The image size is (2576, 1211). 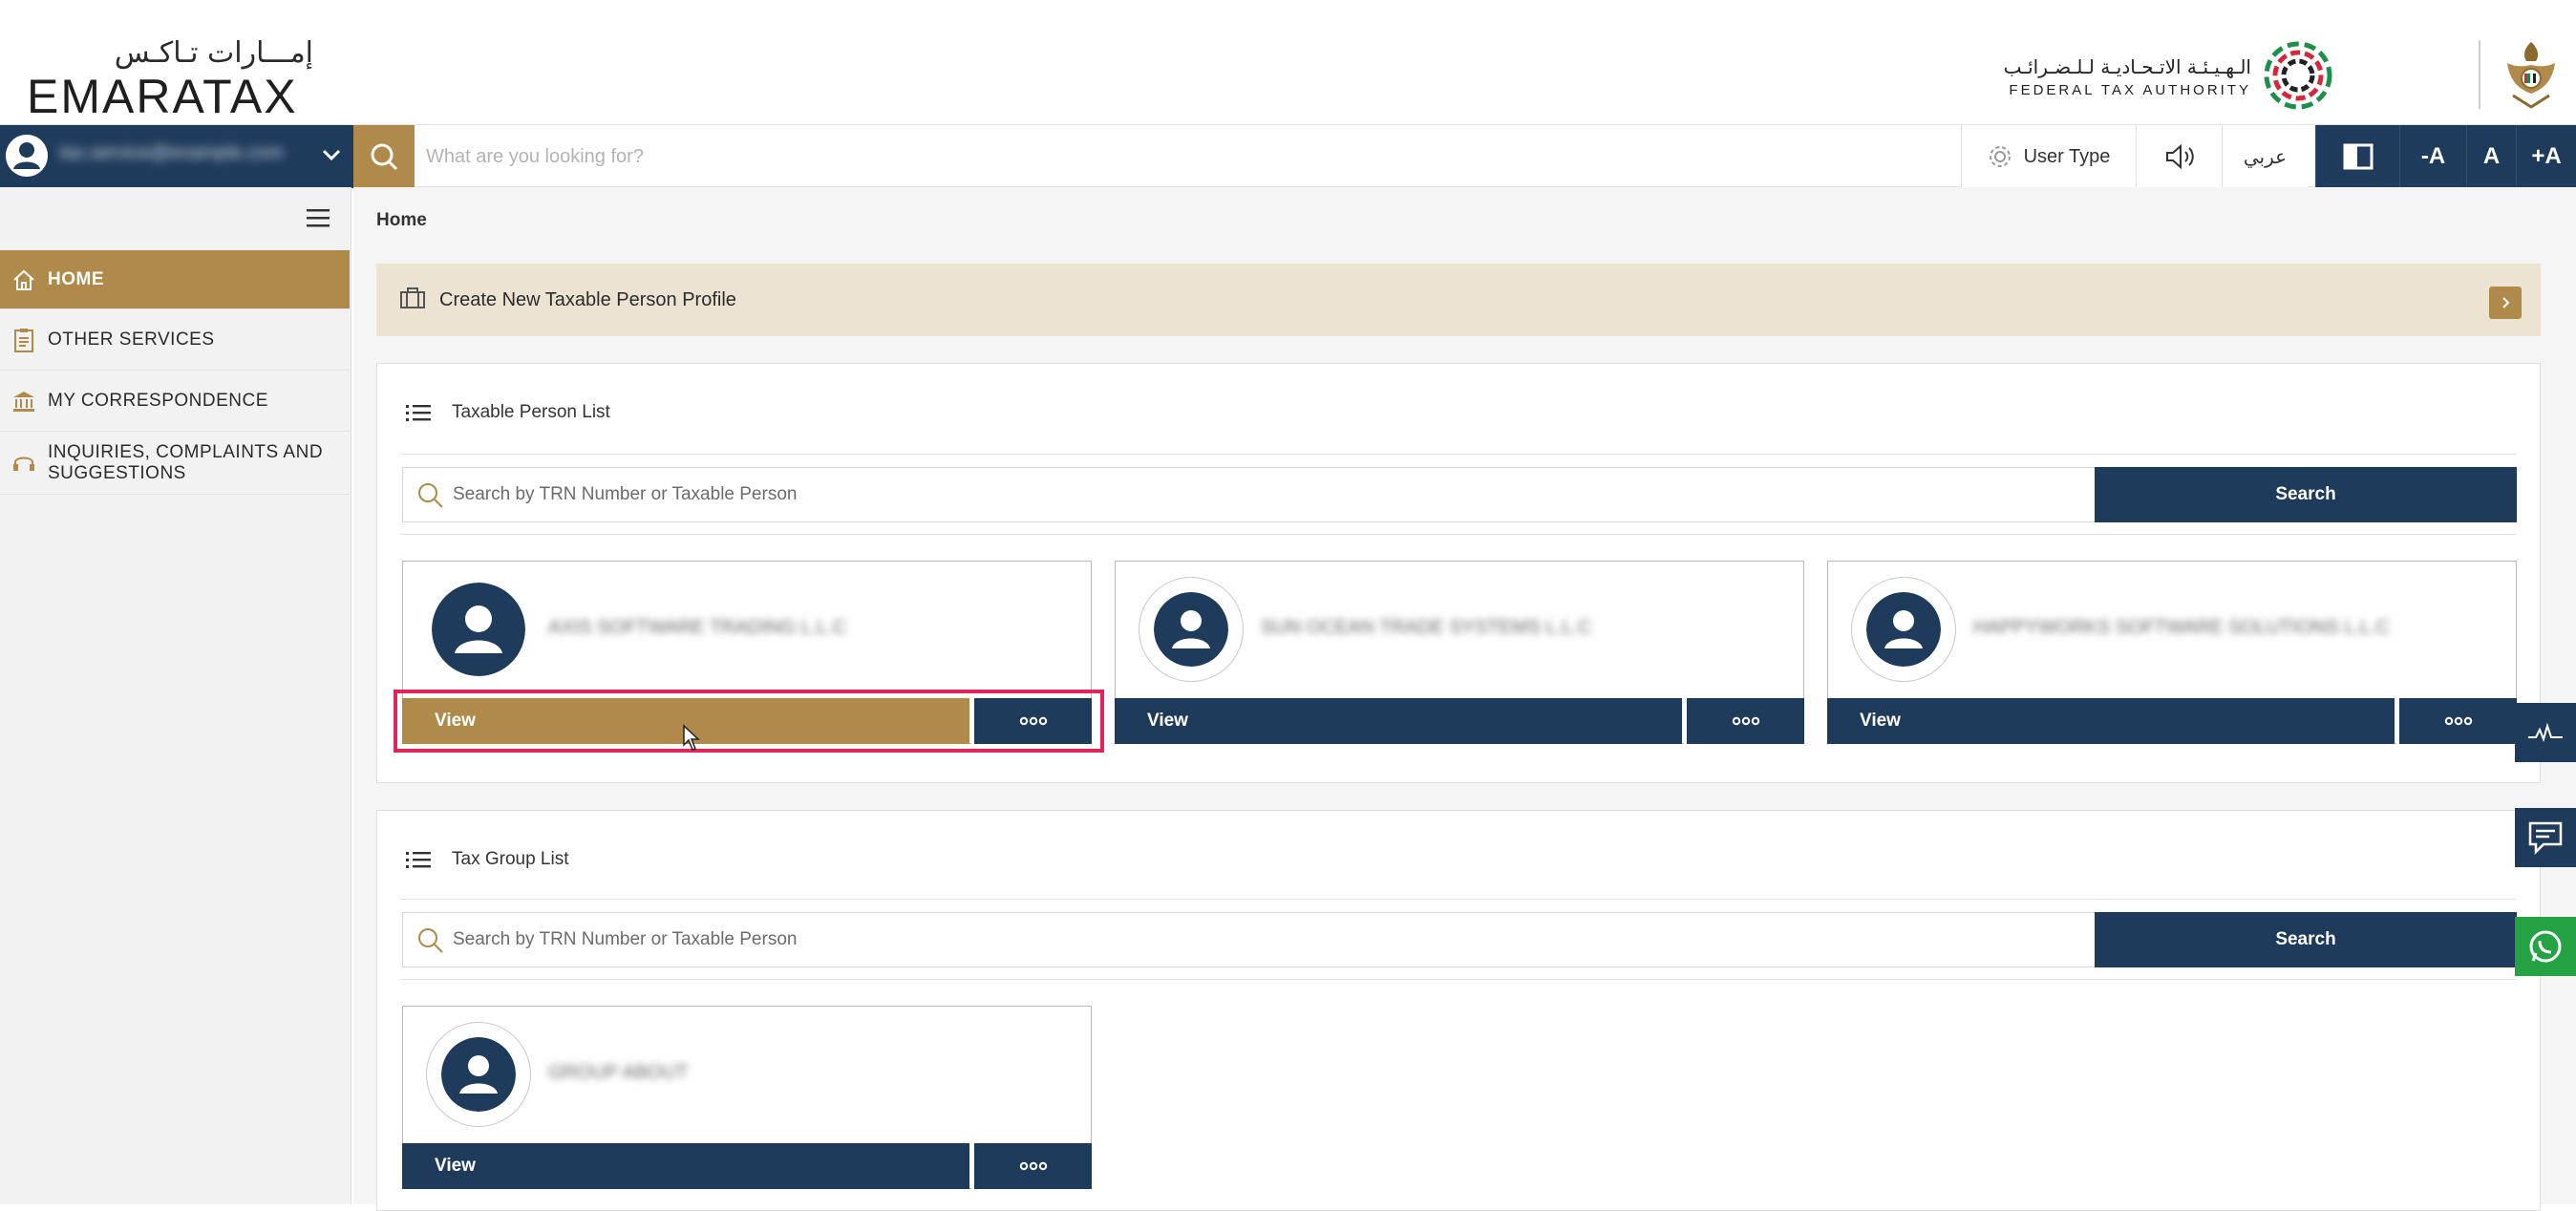 I want to click on taxable-person-search: Search, so click(x=1459, y=494).